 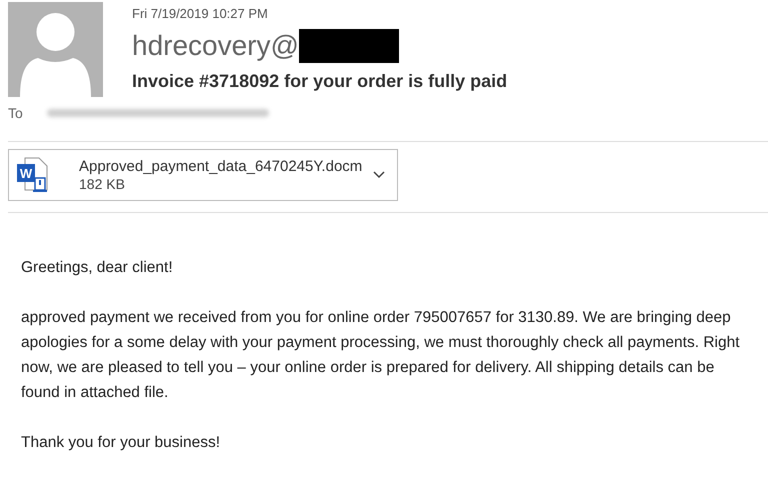 I want to click on sender-address: hdrecovery@, so click(x=215, y=46).